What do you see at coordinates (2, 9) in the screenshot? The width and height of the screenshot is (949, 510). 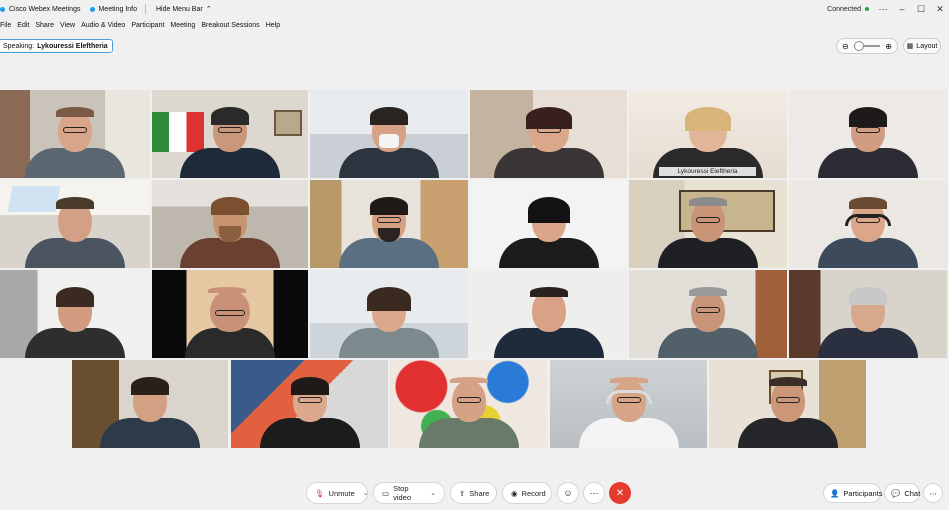 I see `webex-logo-icon` at bounding box center [2, 9].